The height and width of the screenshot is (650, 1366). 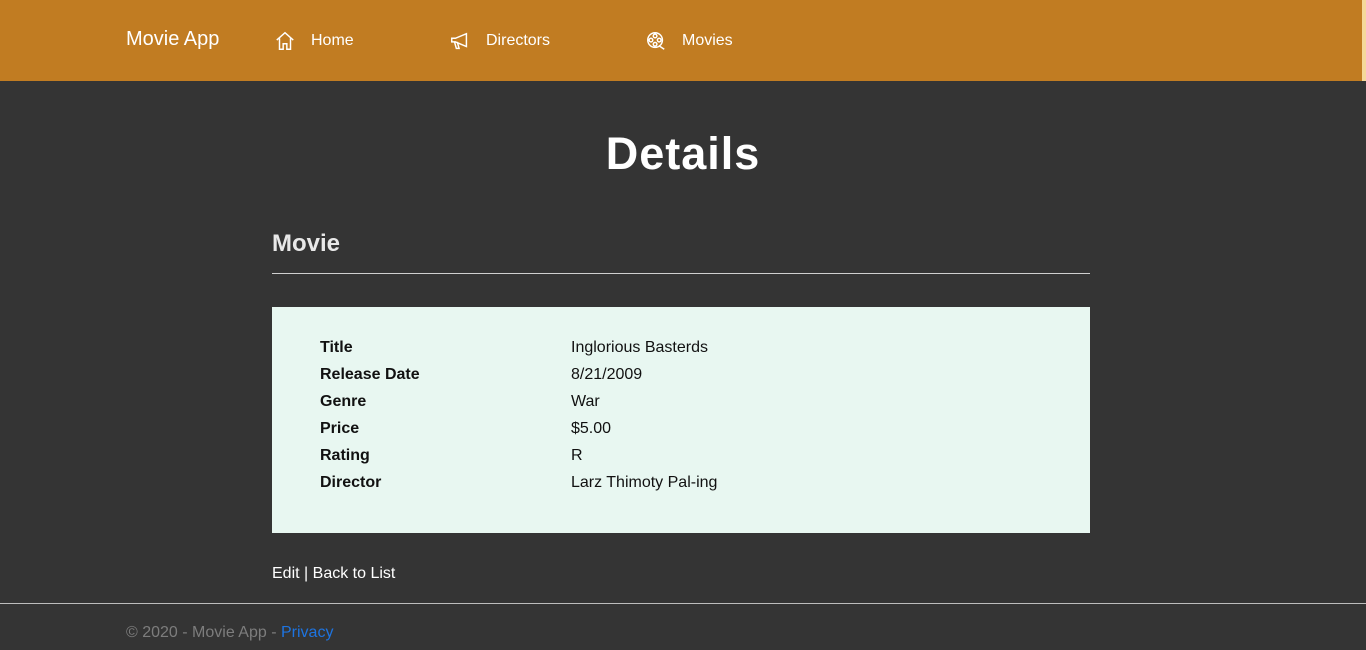 What do you see at coordinates (354, 573) in the screenshot?
I see `back-to-list-link: Back to List` at bounding box center [354, 573].